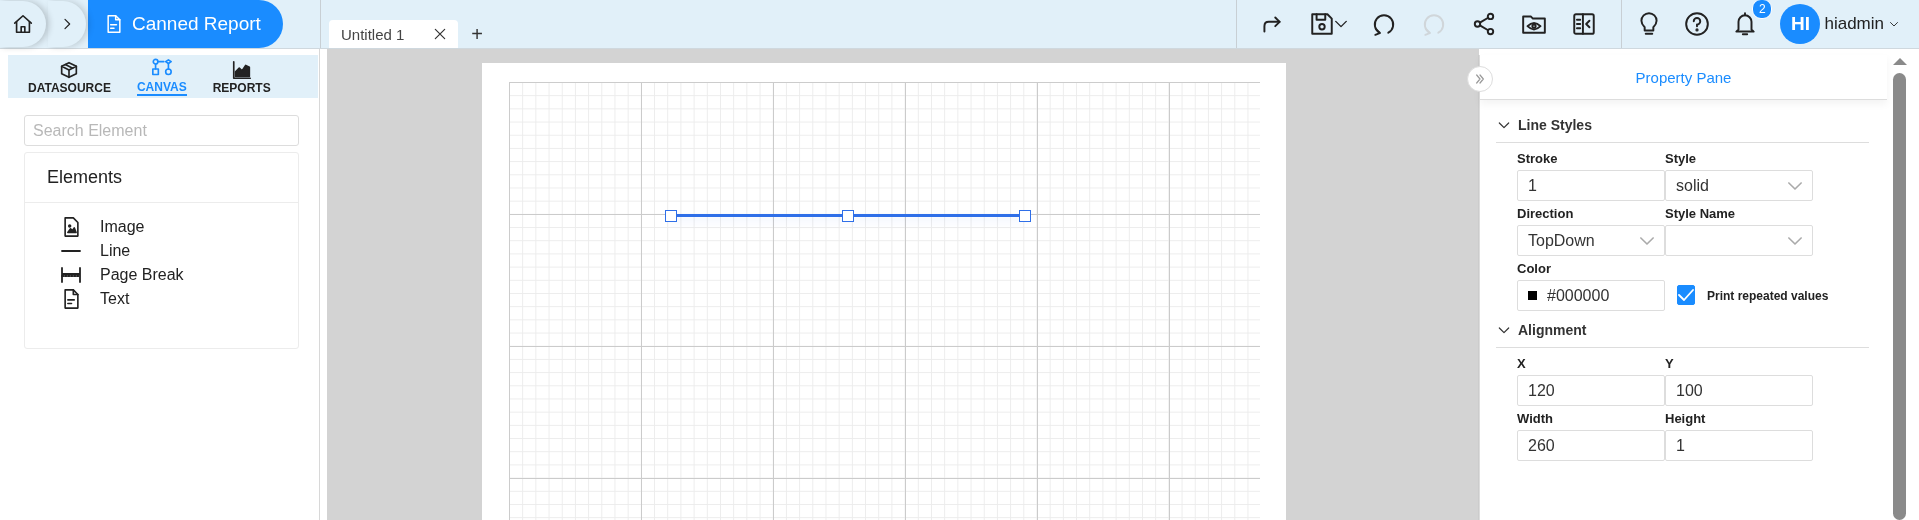 The image size is (1919, 520). I want to click on element-item: Page Break, so click(179, 275).